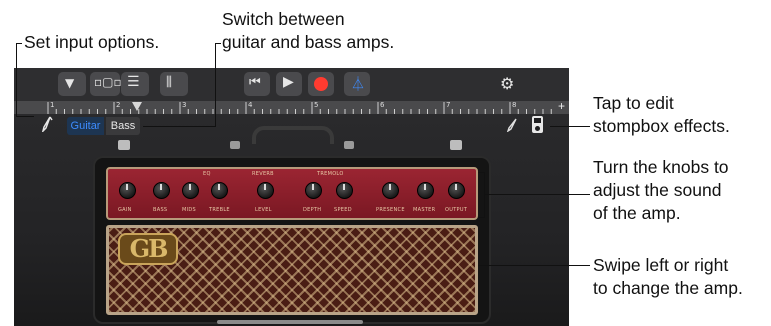 The image size is (771, 326). Describe the element at coordinates (288, 82) in the screenshot. I see `play-icon: ▶` at that location.